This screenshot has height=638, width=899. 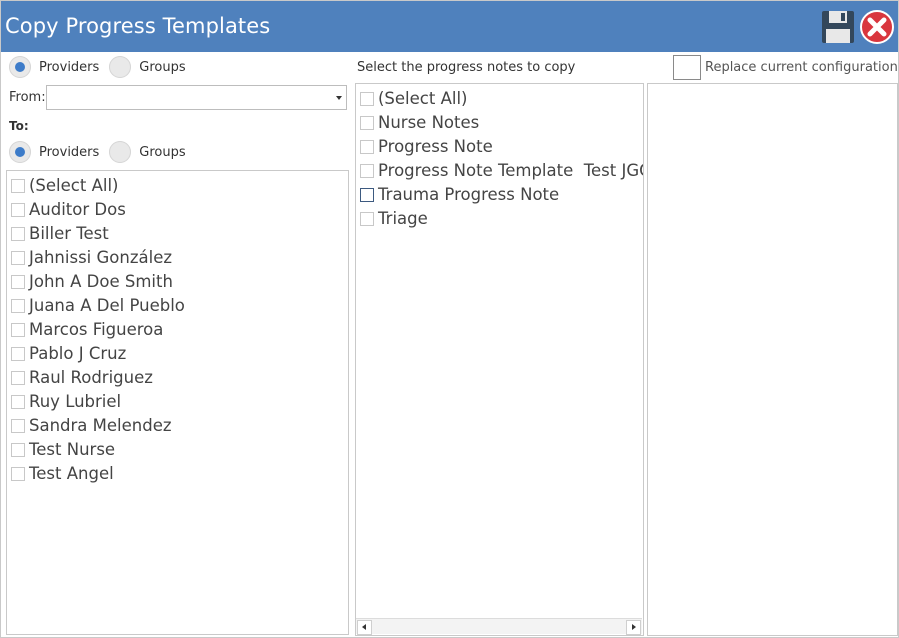 What do you see at coordinates (801, 67) in the screenshot?
I see `replace-configuration-label: Replace current configuration` at bounding box center [801, 67].